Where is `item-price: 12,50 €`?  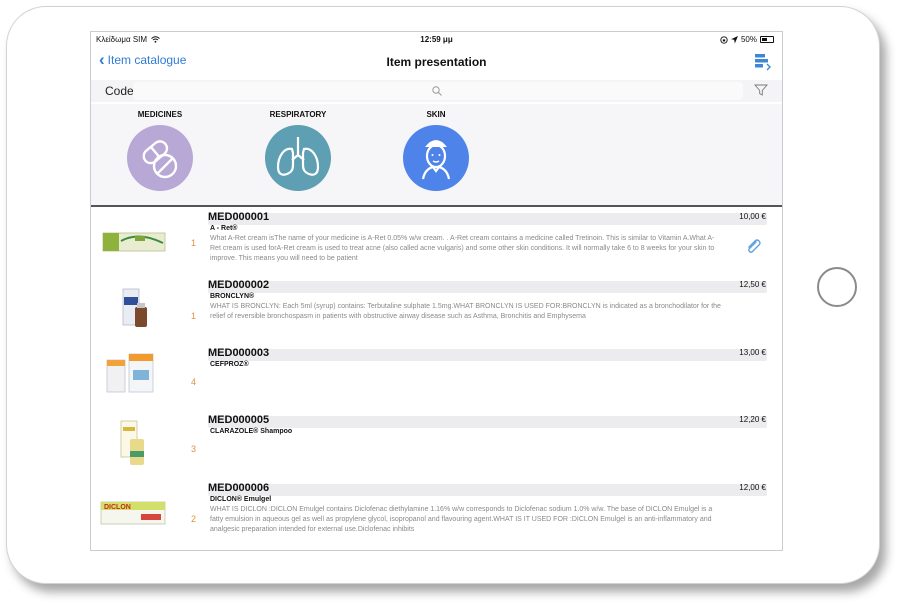 item-price: 12,50 € is located at coordinates (752, 284).